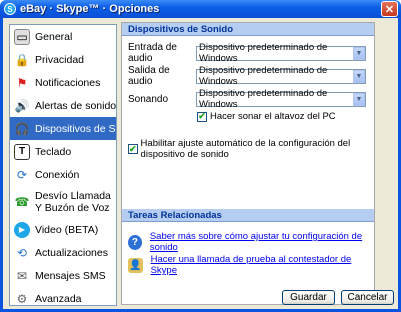  What do you see at coordinates (22, 174) in the screenshot?
I see `connection-icon: ⟳` at bounding box center [22, 174].